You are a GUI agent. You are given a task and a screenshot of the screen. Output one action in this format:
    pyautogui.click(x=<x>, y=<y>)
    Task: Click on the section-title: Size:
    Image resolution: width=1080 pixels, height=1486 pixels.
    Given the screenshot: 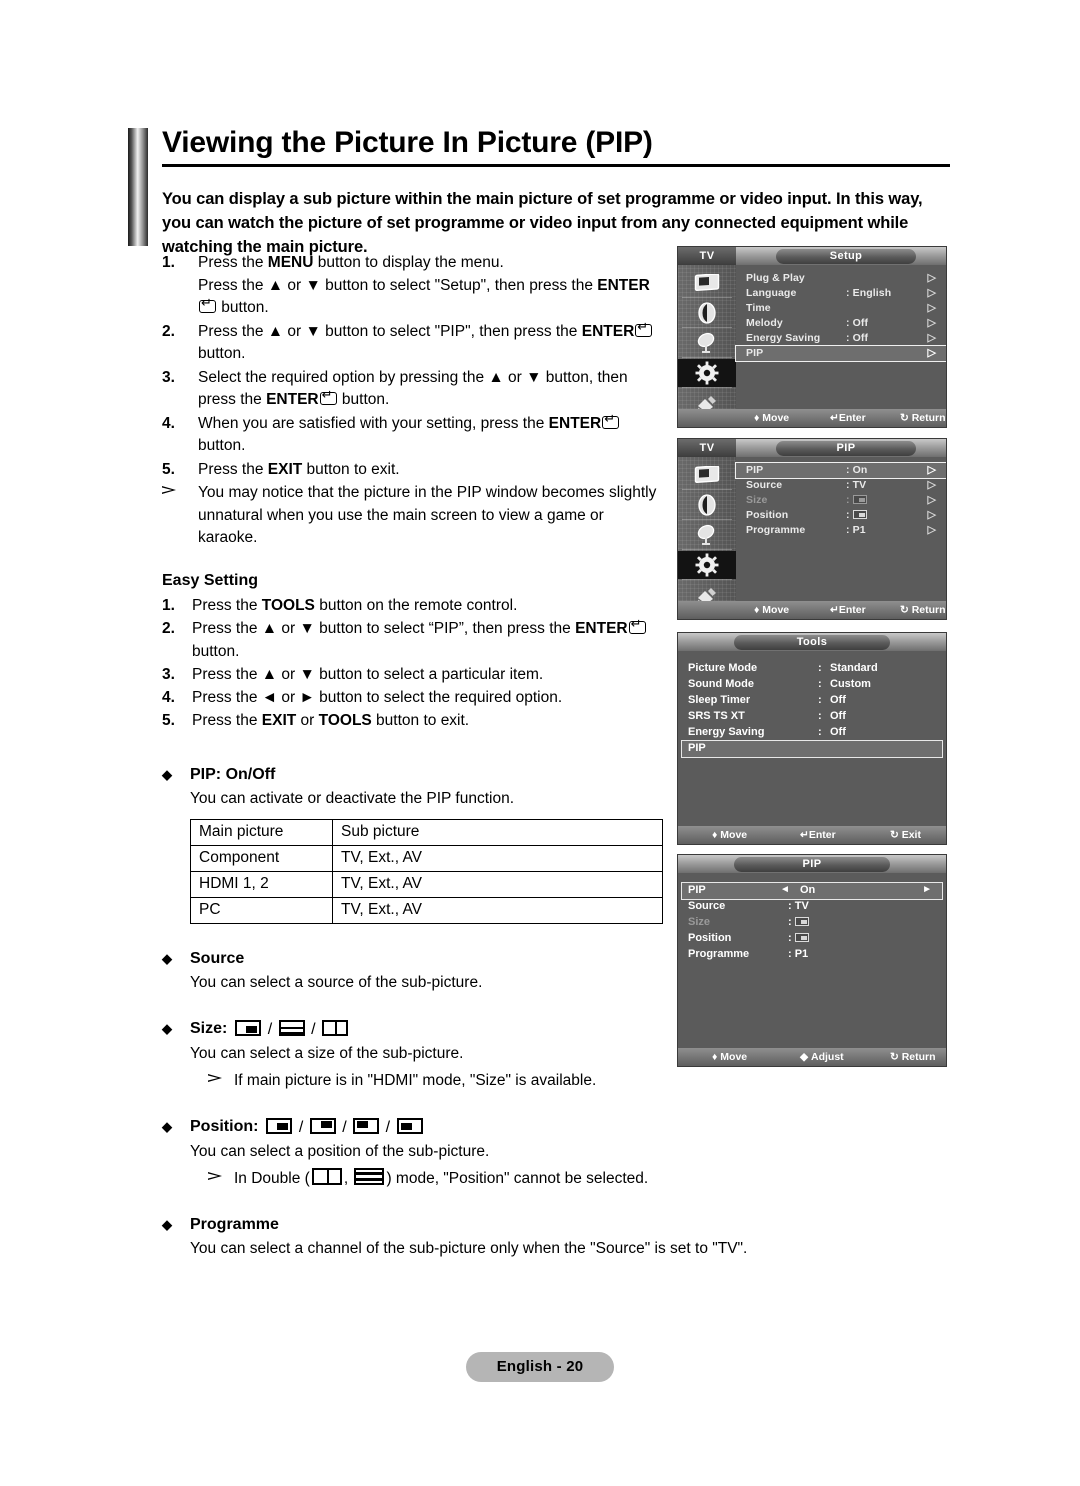 What is the action you would take?
    pyautogui.click(x=209, y=1028)
    